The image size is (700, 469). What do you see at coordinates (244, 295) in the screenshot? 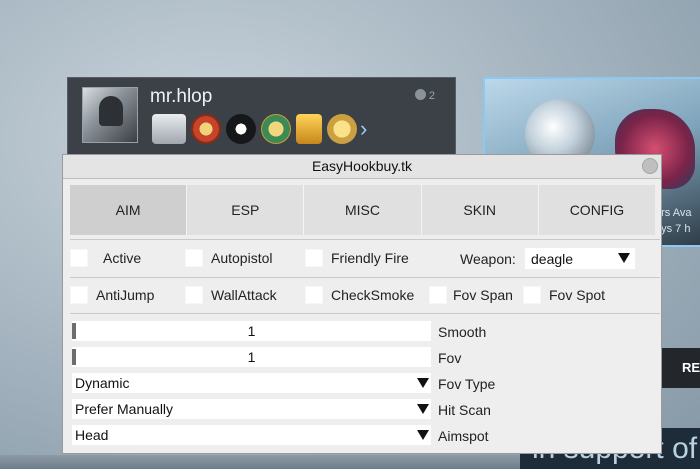
I see `wallattack-label: WallAttack` at bounding box center [244, 295].